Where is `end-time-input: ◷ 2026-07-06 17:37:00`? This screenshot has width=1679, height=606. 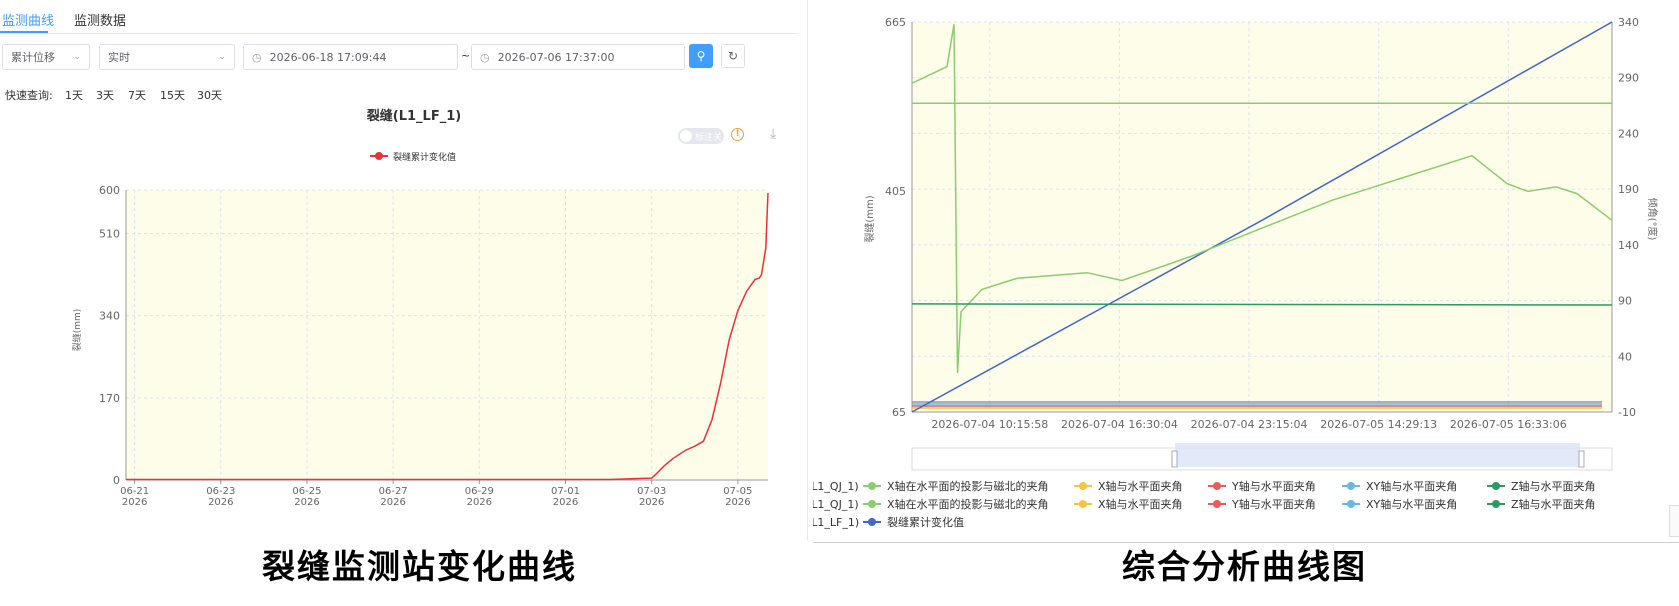
end-time-input: ◷ 2026-07-06 17:37:00 is located at coordinates (578, 57).